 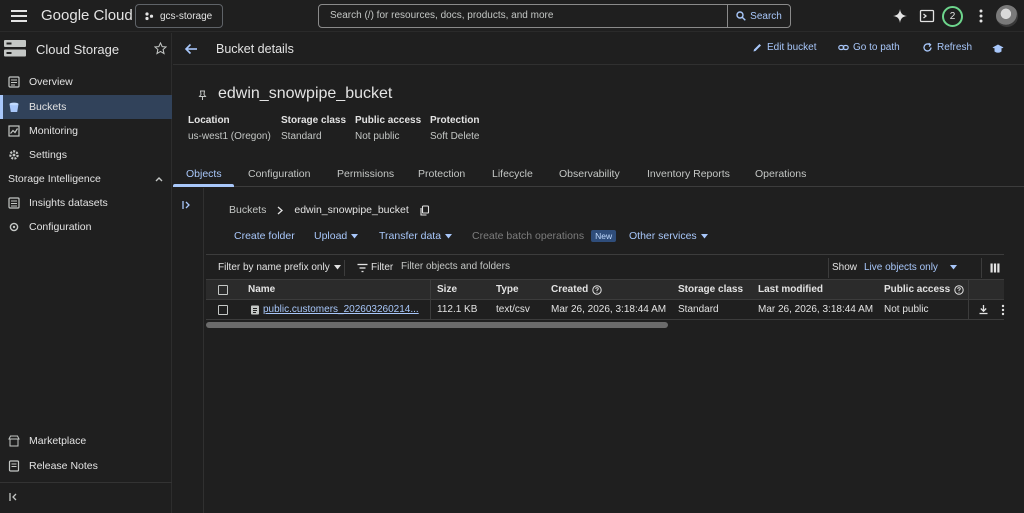 I want to click on object-created: Mar 26, 2026, 3:18:44 AM, so click(x=609, y=309).